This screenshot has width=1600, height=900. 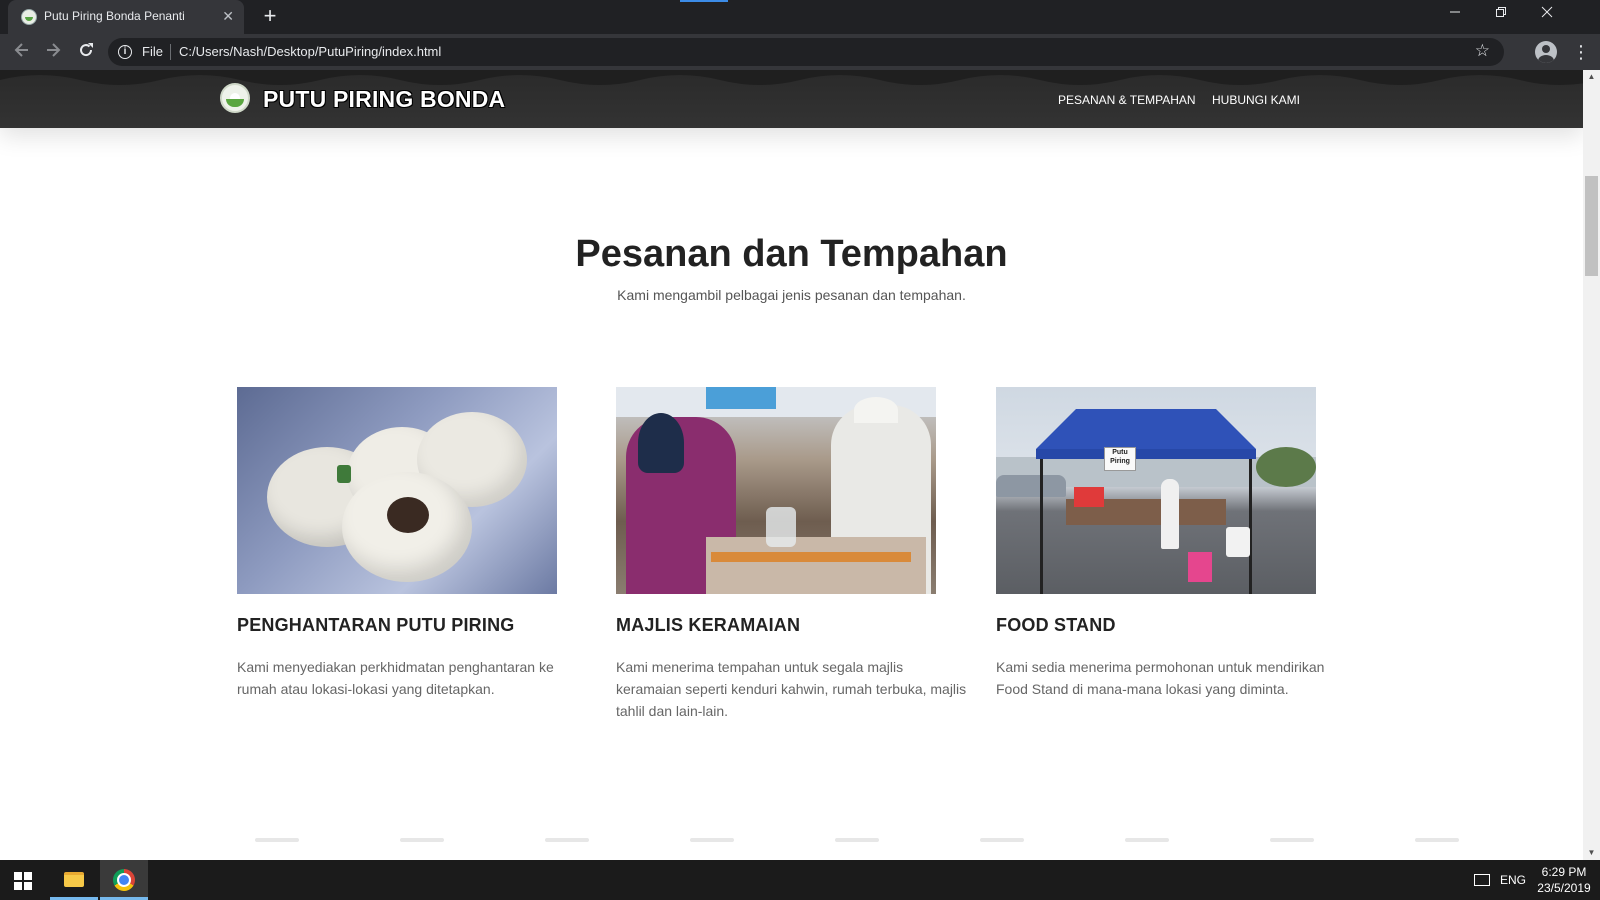 What do you see at coordinates (1127, 100) in the screenshot?
I see `nav-pesanan-tempahan: PESANAN & TEMPAHAN` at bounding box center [1127, 100].